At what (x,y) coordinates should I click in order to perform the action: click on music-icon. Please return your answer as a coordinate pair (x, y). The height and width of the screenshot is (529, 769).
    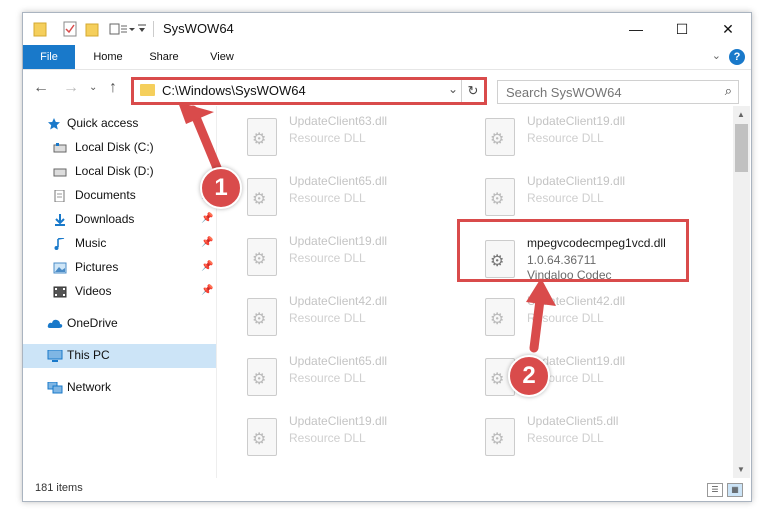
    Looking at the image, I should click on (60, 243).